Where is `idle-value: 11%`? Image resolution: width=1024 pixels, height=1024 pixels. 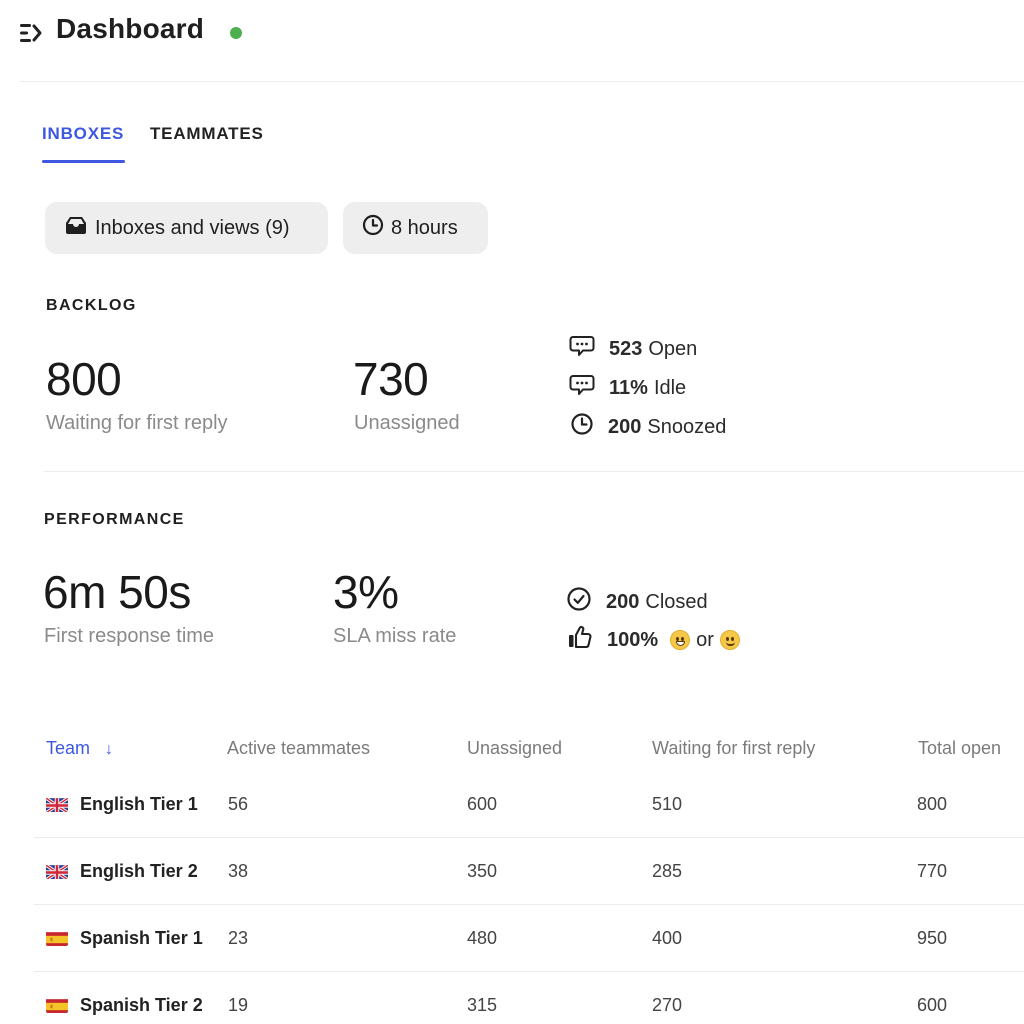
idle-value: 11% is located at coordinates (628, 387).